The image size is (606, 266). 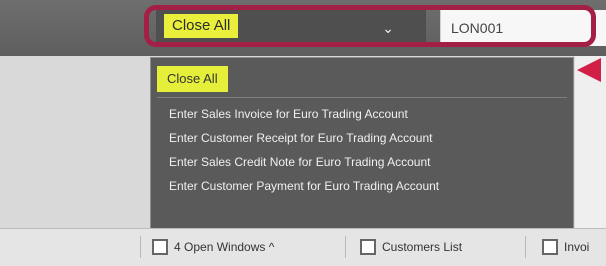 What do you see at coordinates (303, 247) in the screenshot?
I see `taskbar: 4 Open Windows ^ Customers List Invoi` at bounding box center [303, 247].